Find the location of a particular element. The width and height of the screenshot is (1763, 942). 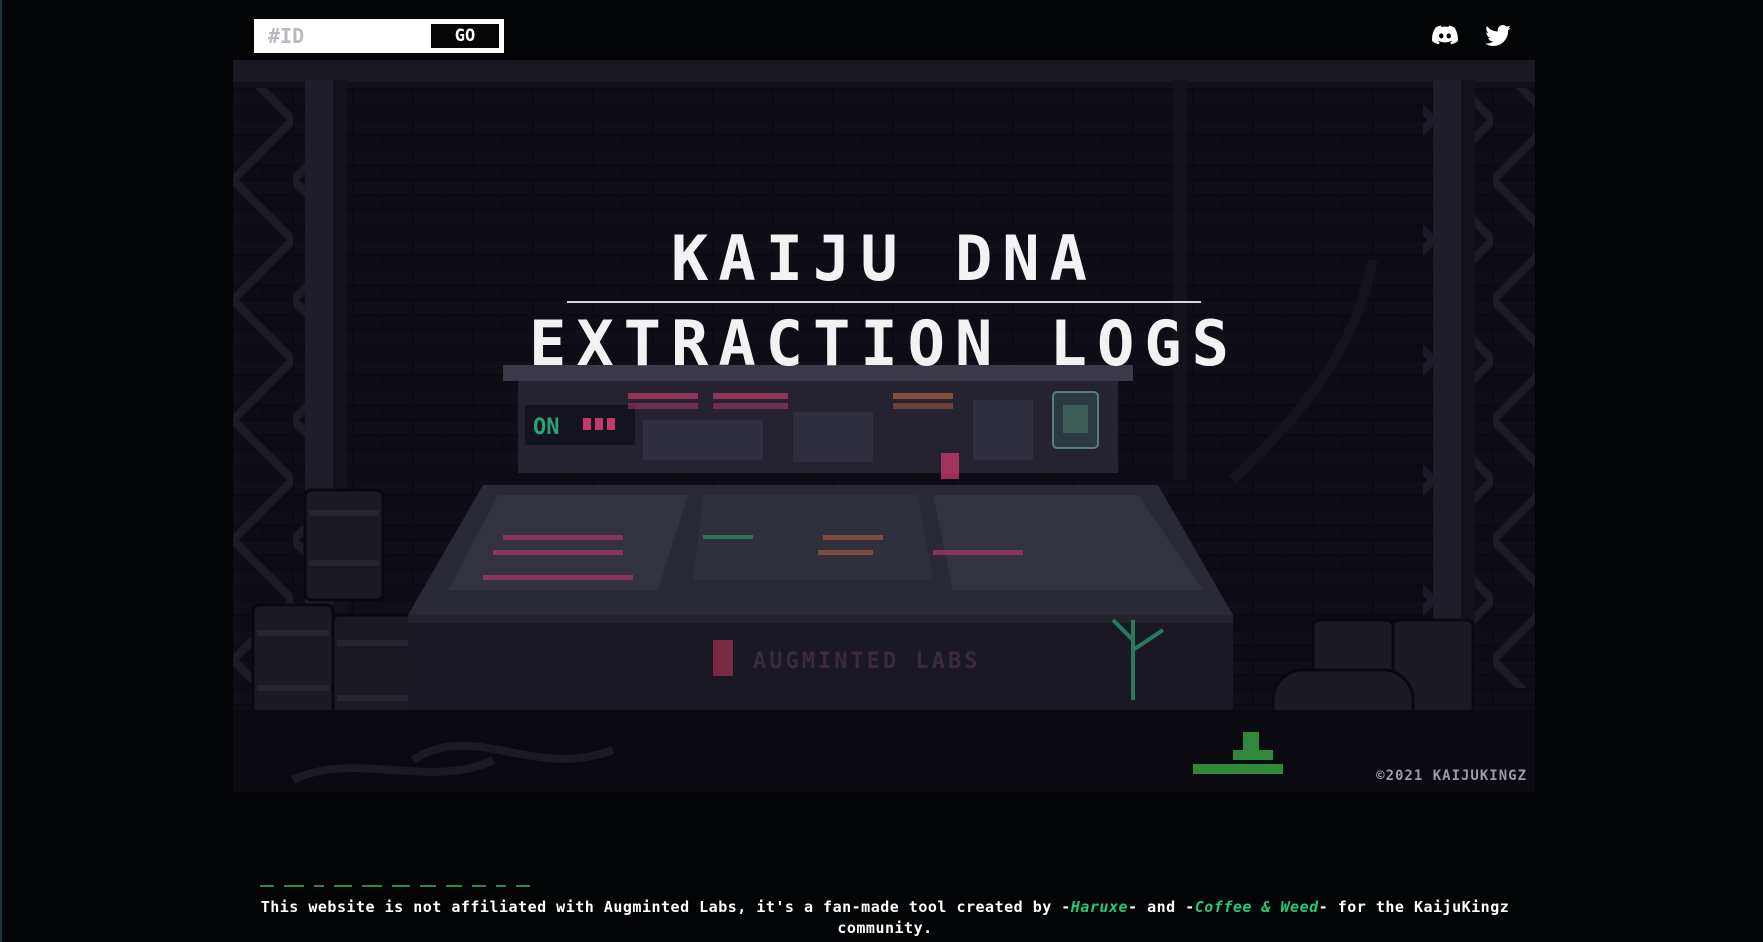

footer-dashes is located at coordinates (395, 886).